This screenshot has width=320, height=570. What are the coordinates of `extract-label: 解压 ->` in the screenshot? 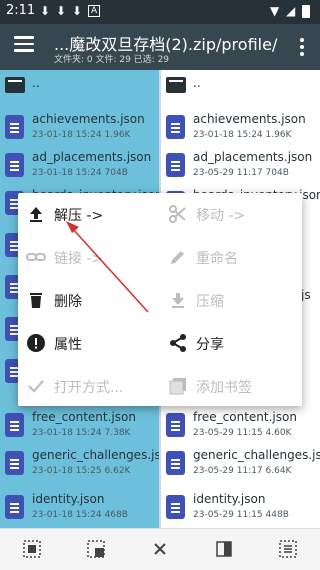 It's located at (79, 216).